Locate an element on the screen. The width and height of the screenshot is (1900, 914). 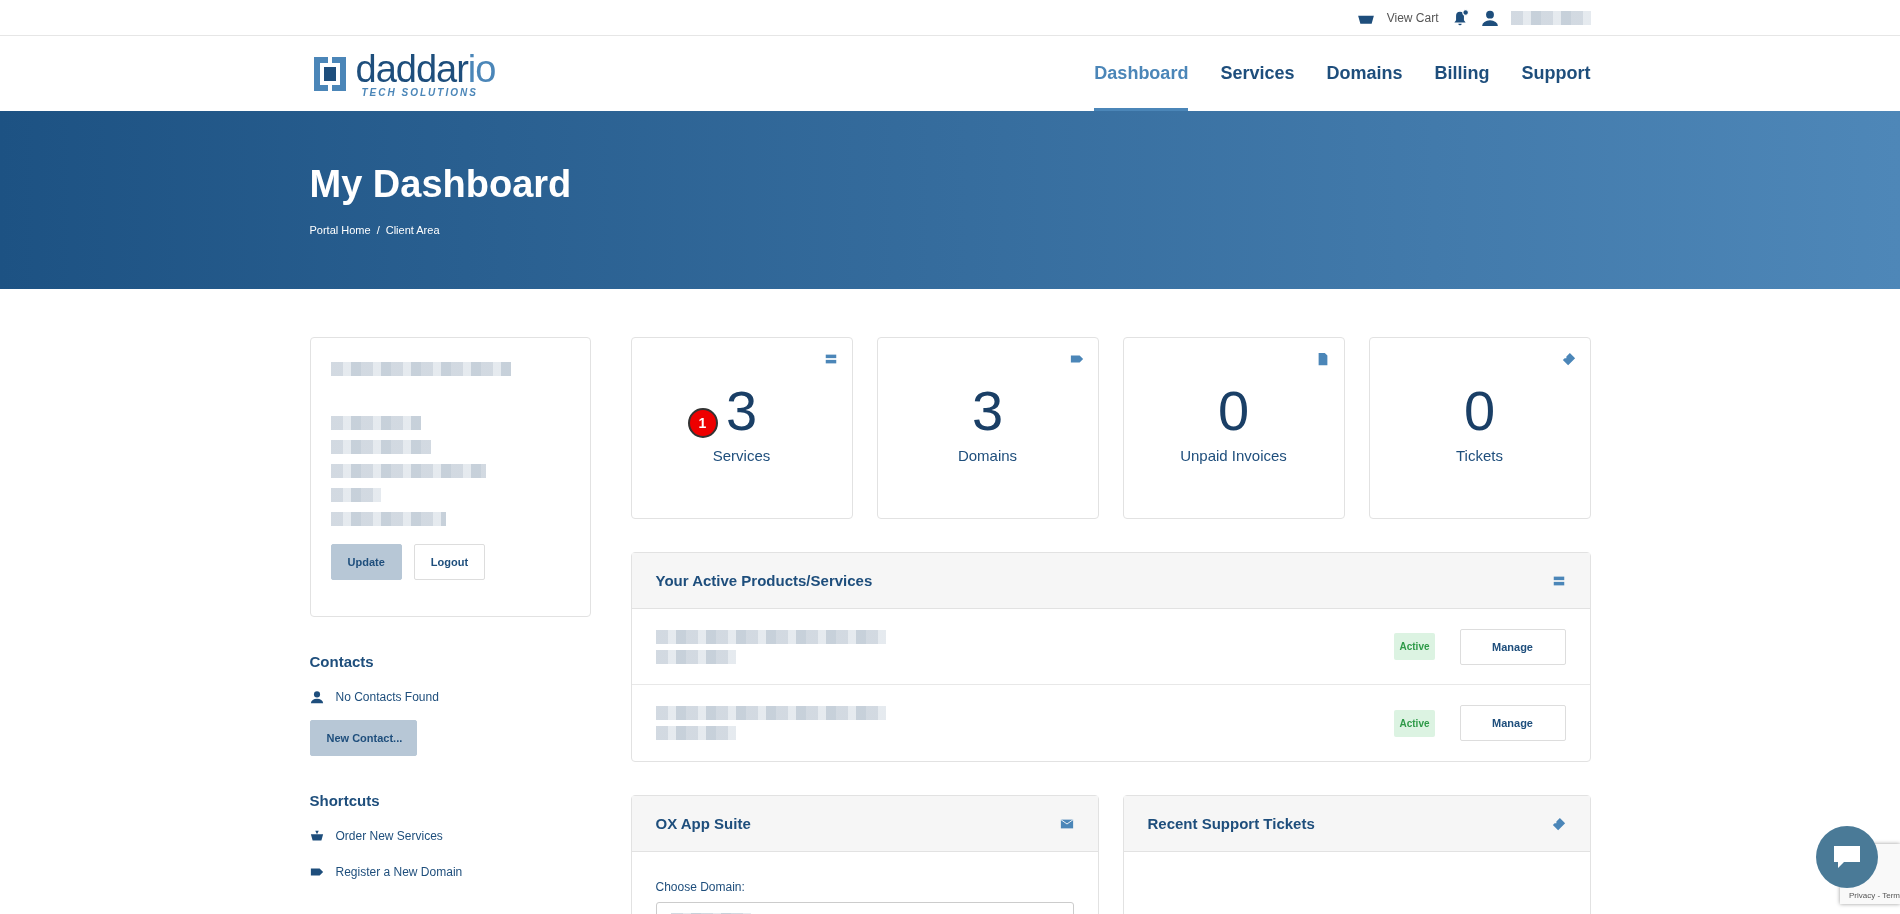
section-title: Shortcuts is located at coordinates (345, 800).